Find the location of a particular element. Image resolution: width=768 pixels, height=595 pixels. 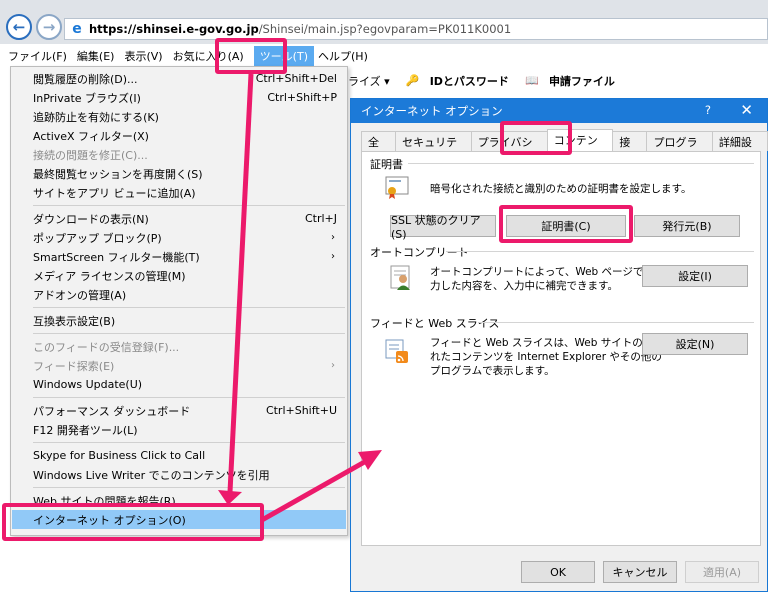

arrow-down is located at coordinates (240, 283).